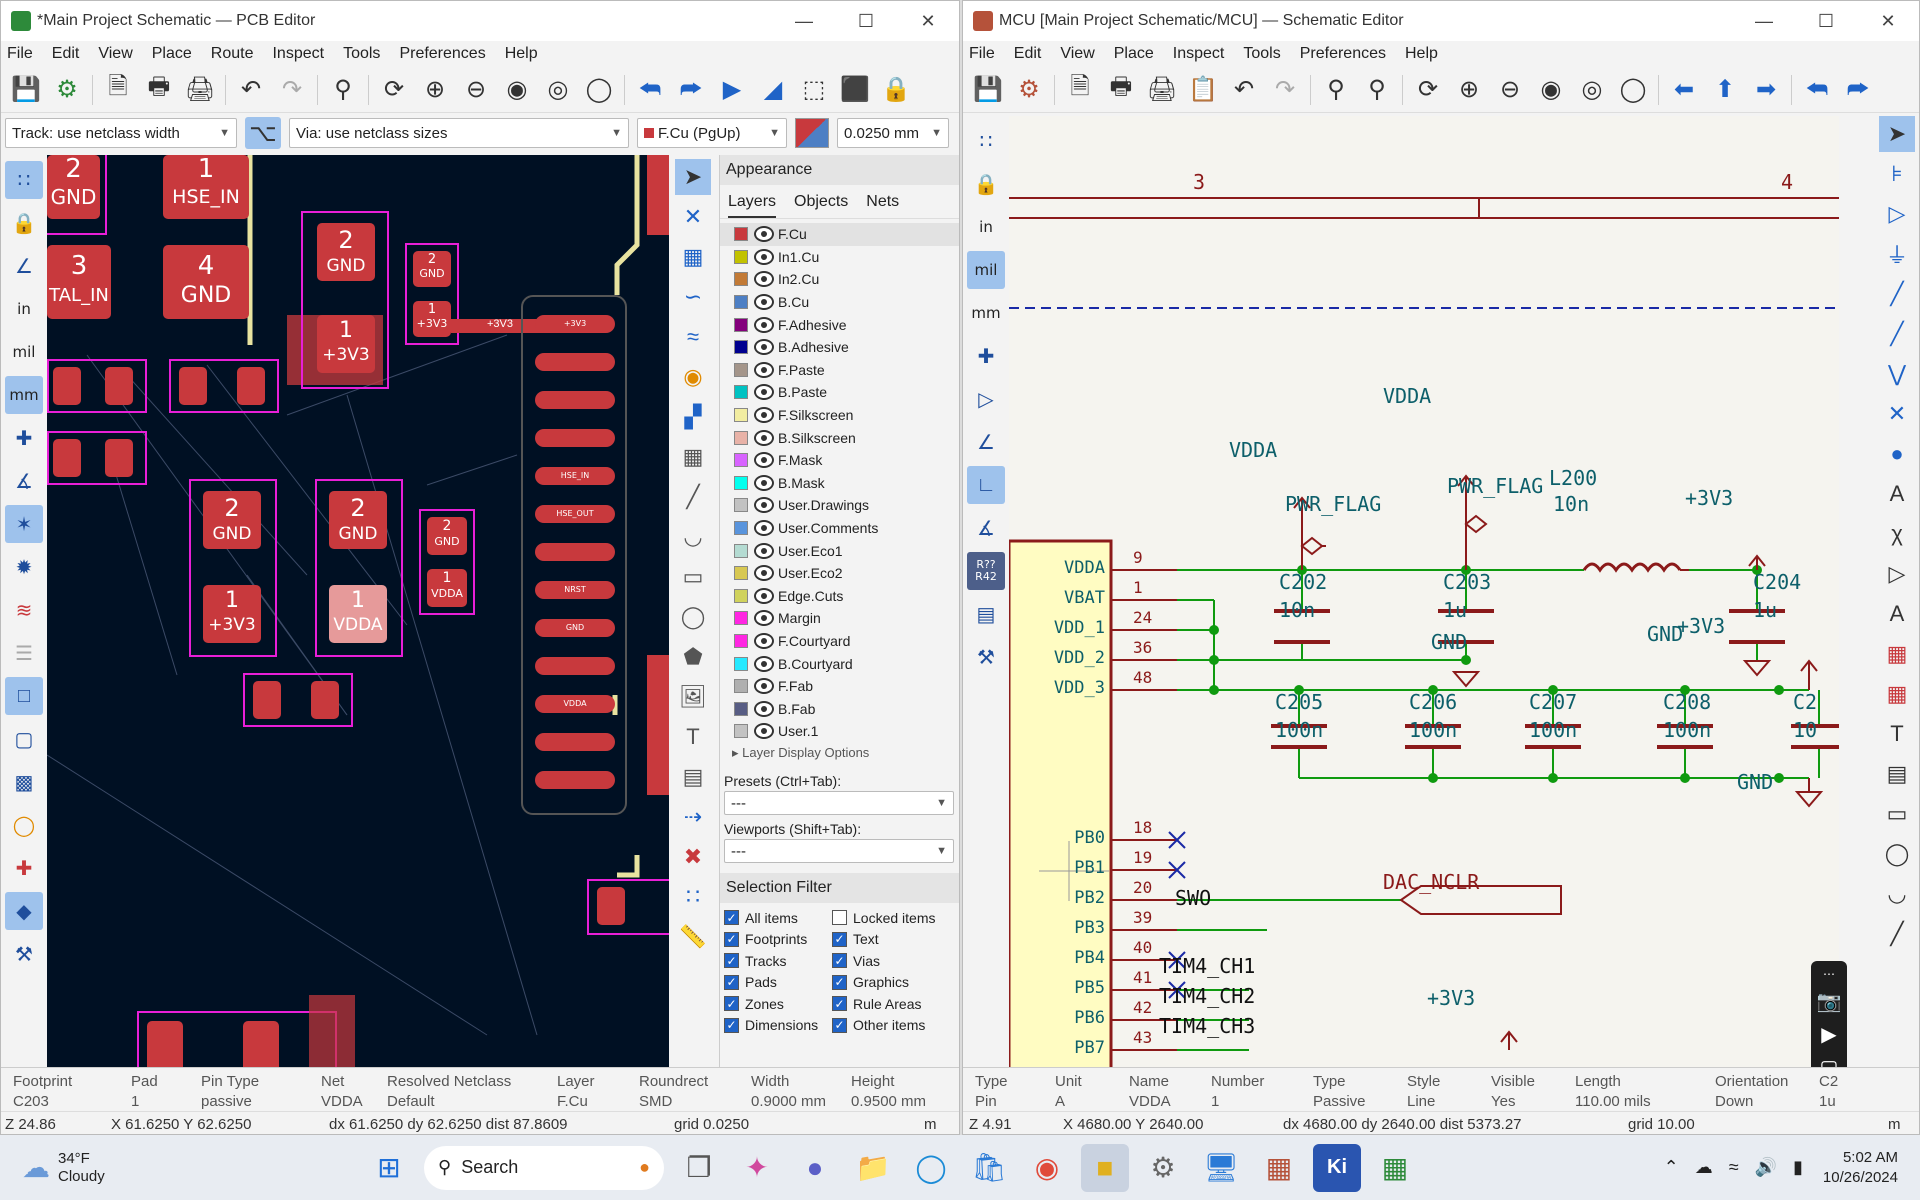  What do you see at coordinates (1199, 54) in the screenshot?
I see `menu-inspect: Inspect` at bounding box center [1199, 54].